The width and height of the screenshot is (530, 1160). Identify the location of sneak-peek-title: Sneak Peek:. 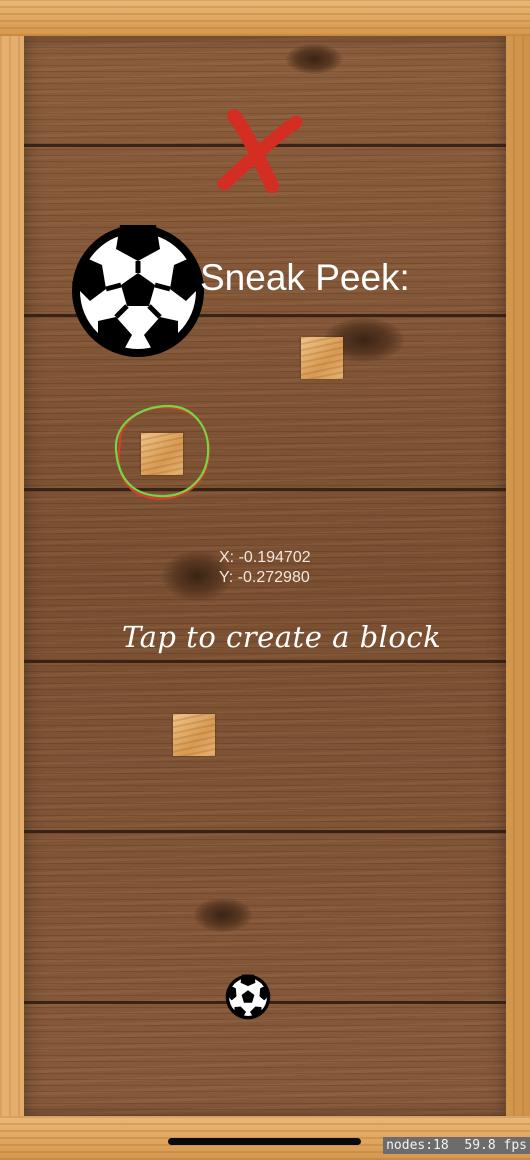
(305, 277).